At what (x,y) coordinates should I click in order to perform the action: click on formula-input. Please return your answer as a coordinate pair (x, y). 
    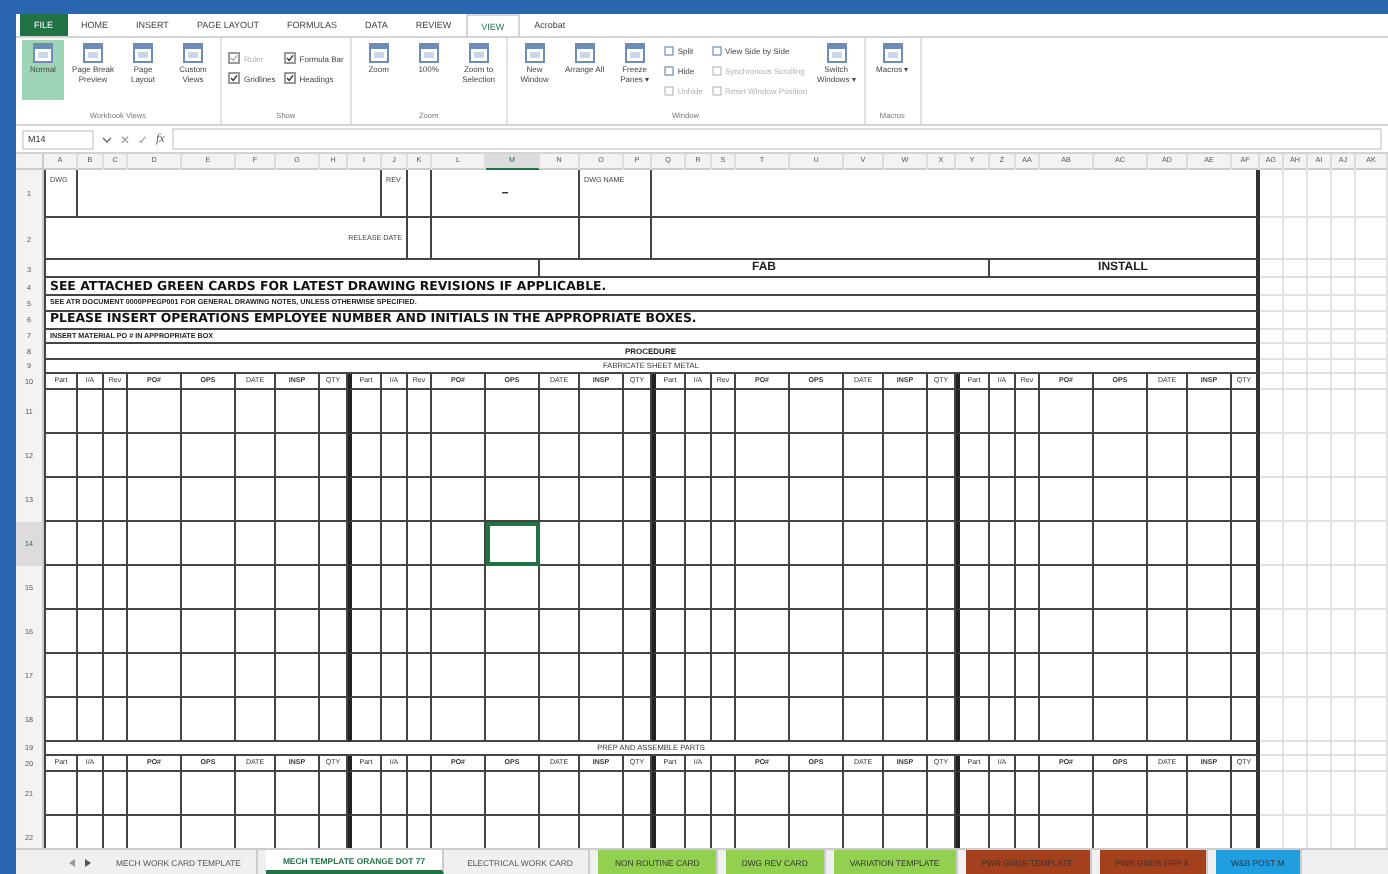
    Looking at the image, I should click on (777, 139).